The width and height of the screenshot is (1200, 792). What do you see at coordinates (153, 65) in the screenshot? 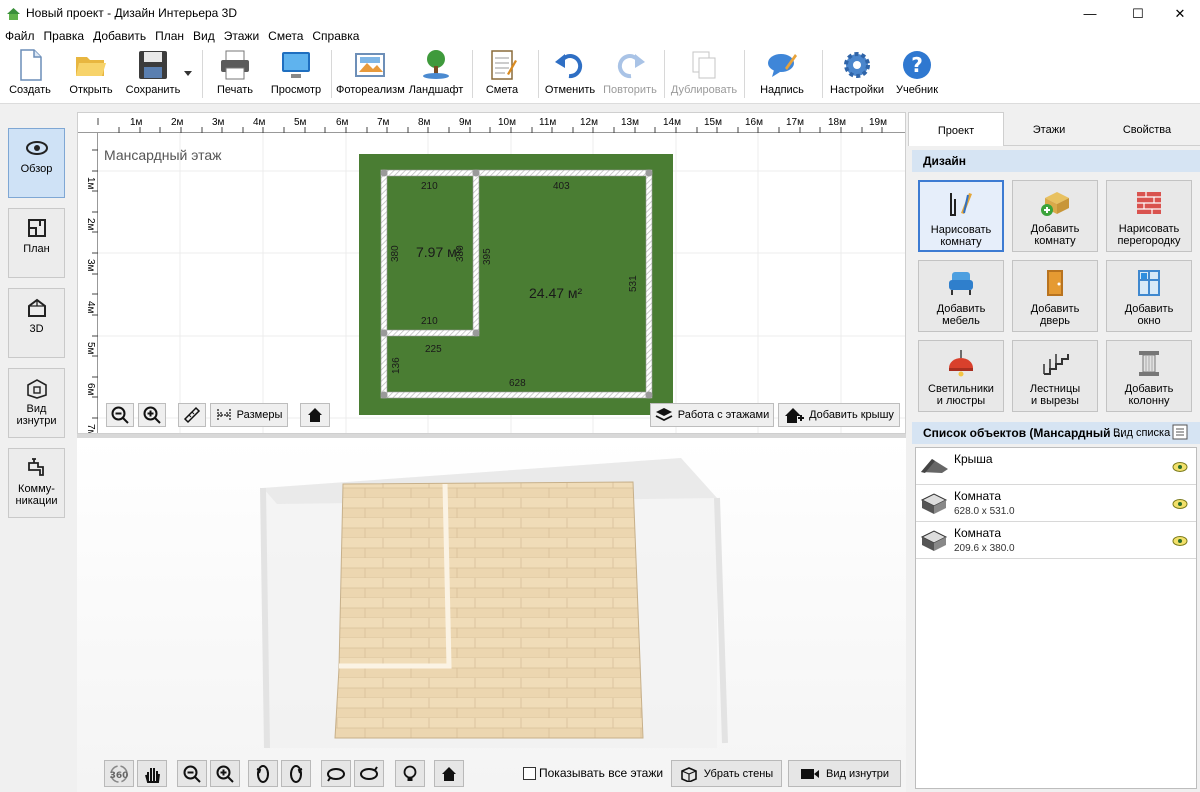
I see `floppy-icon` at bounding box center [153, 65].